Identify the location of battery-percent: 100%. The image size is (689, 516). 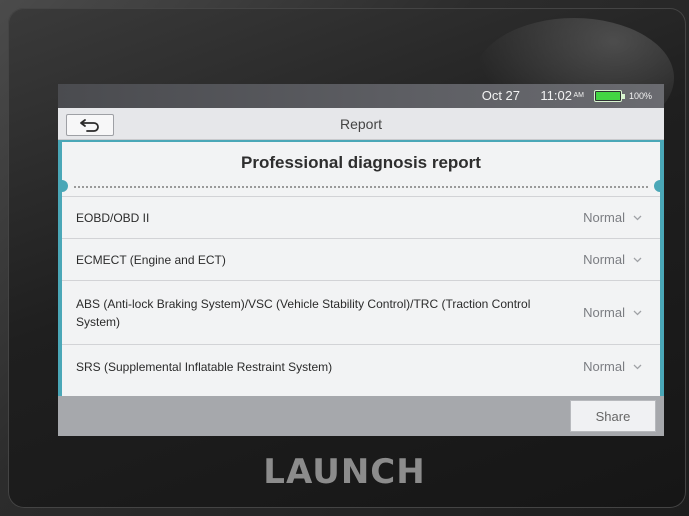
(640, 96).